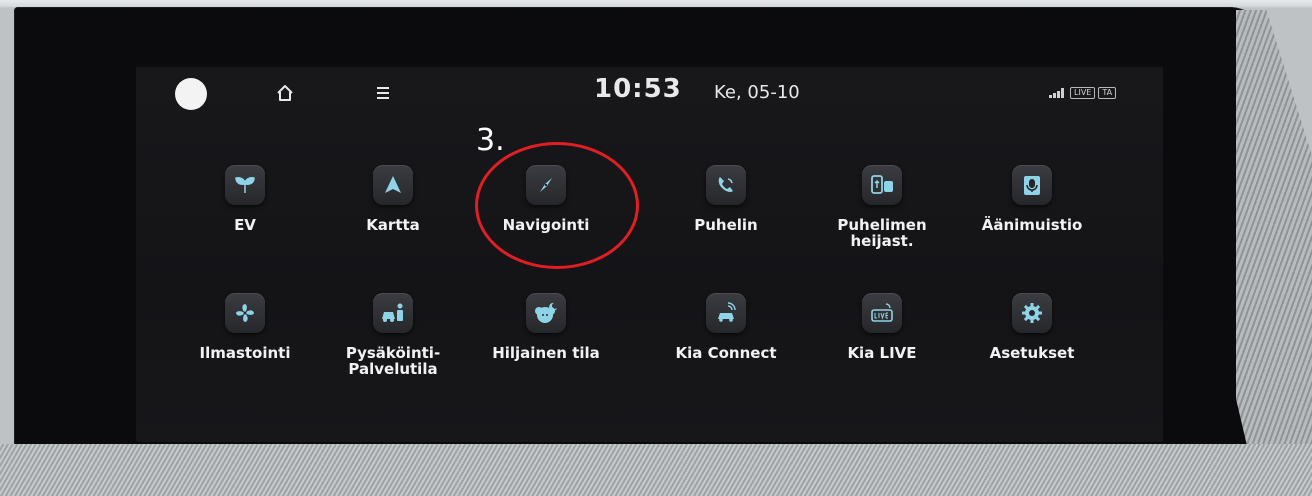  Describe the element at coordinates (557, 205) in the screenshot. I see `annotation-highlight-circle` at that location.